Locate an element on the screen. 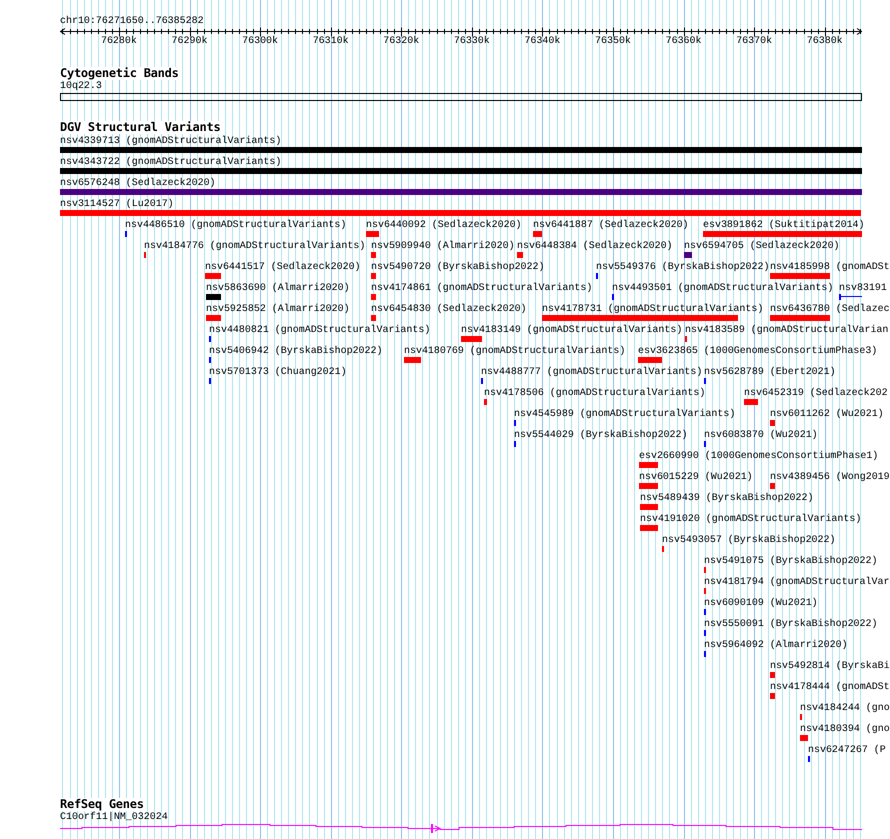 The width and height of the screenshot is (890, 839). variant-label: nsv5863690 (Almarri2020) is located at coordinates (278, 287).